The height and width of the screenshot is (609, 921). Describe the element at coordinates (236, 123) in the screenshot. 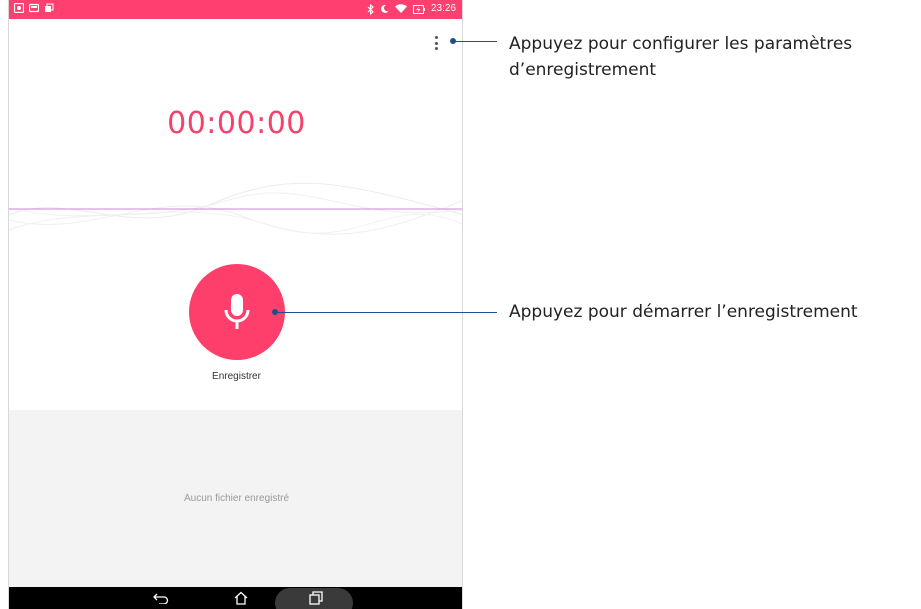

I see `recording-timer: 00:00:00` at that location.